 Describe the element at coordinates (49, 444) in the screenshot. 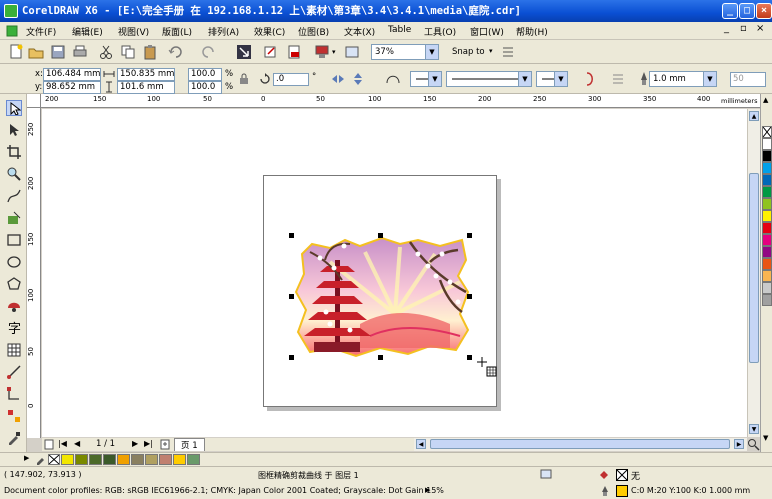

I see `page-doc-icon` at that location.